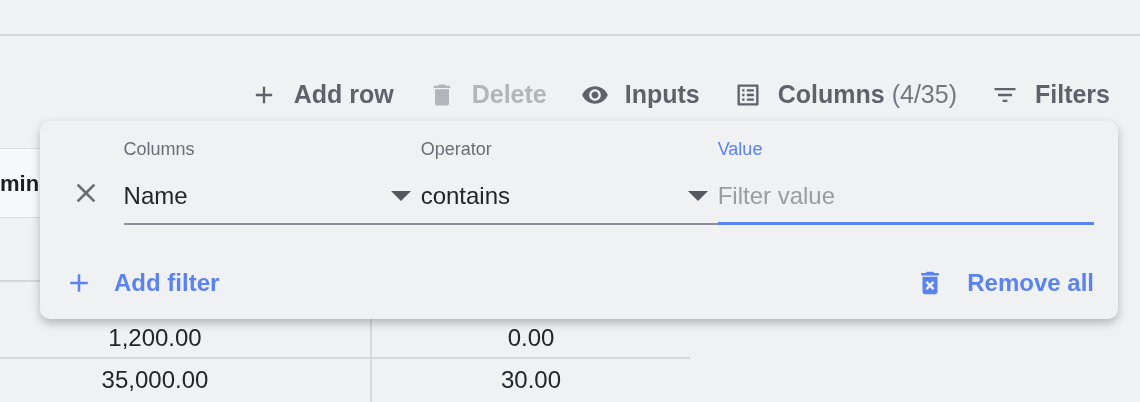 The height and width of the screenshot is (402, 1140). Describe the element at coordinates (740, 149) in the screenshot. I see `field-label: Value` at that location.